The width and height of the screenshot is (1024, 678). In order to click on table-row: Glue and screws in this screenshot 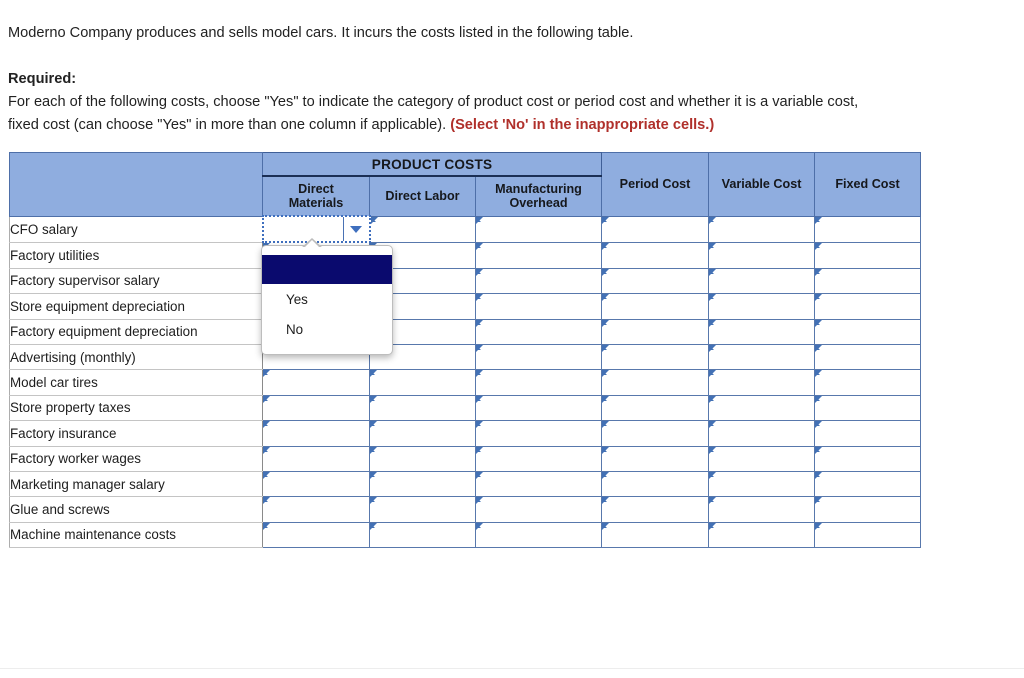, I will do `click(465, 509)`.